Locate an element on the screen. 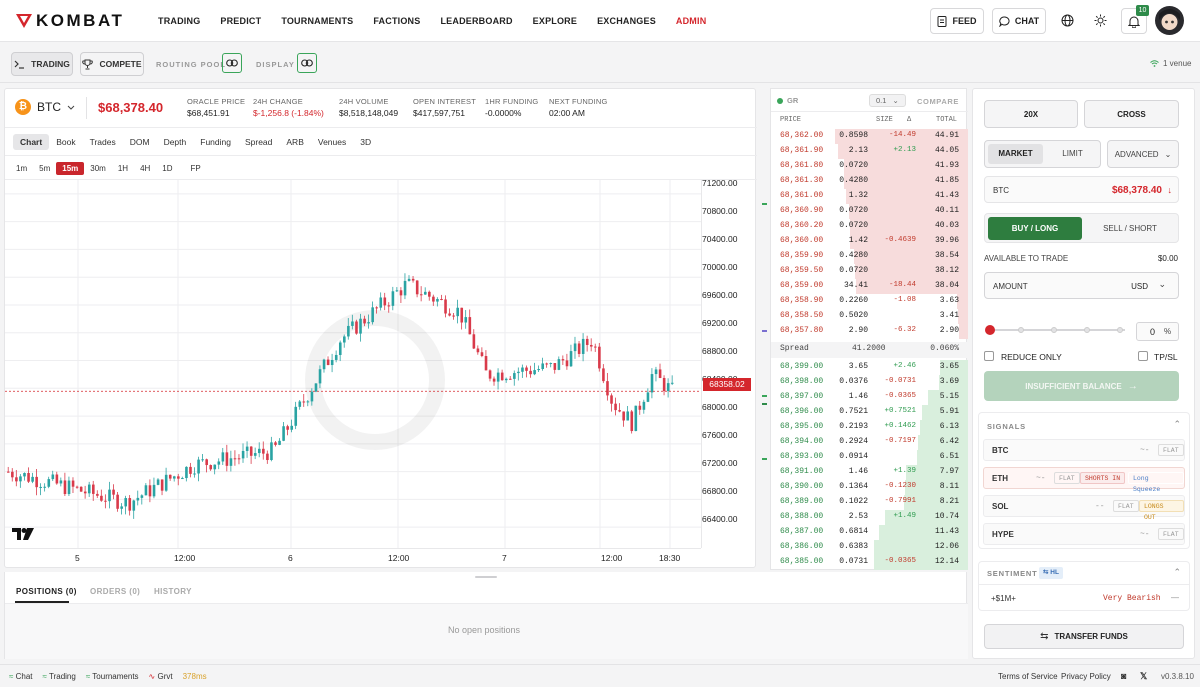  chat-button: CHAT is located at coordinates (1019, 21).